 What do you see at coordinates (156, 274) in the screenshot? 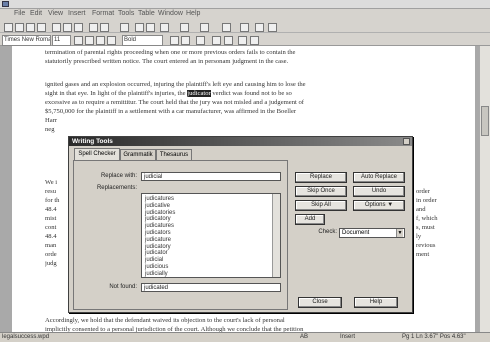
I see `replacement-item: judicially` at bounding box center [156, 274].